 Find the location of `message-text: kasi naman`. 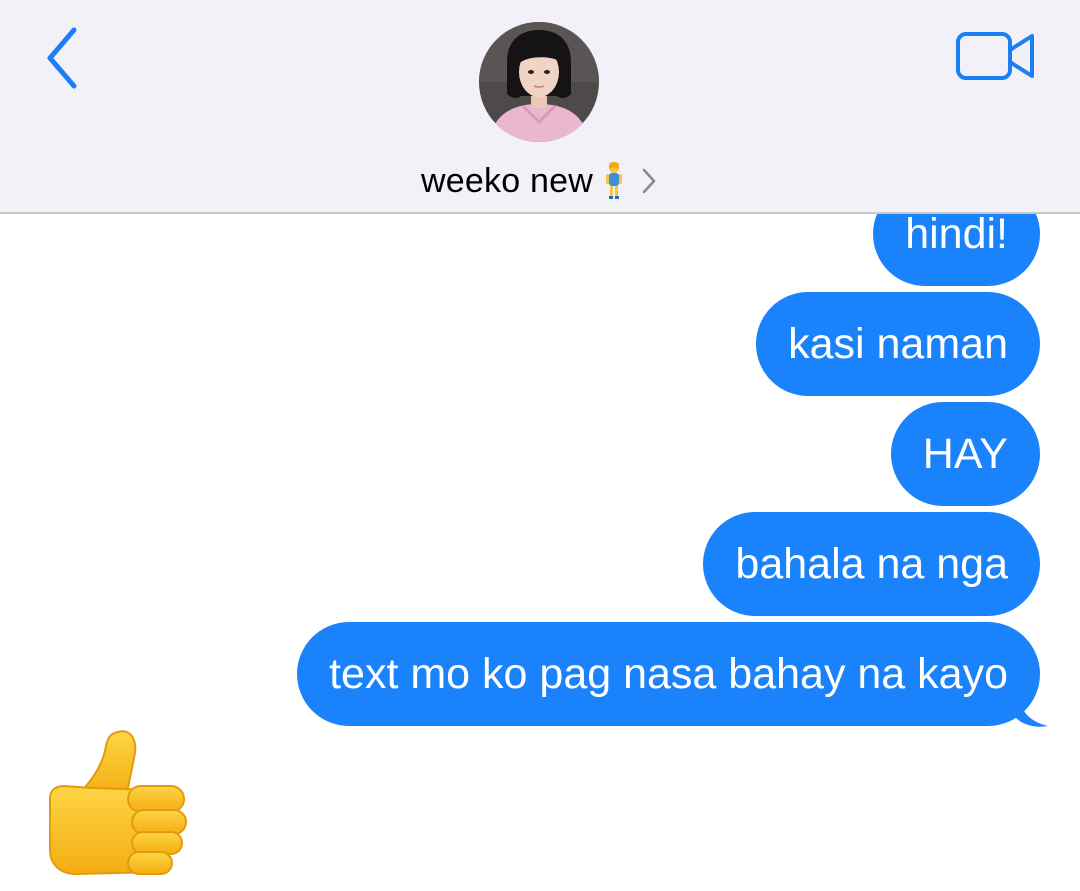

message-text: kasi naman is located at coordinates (898, 343).